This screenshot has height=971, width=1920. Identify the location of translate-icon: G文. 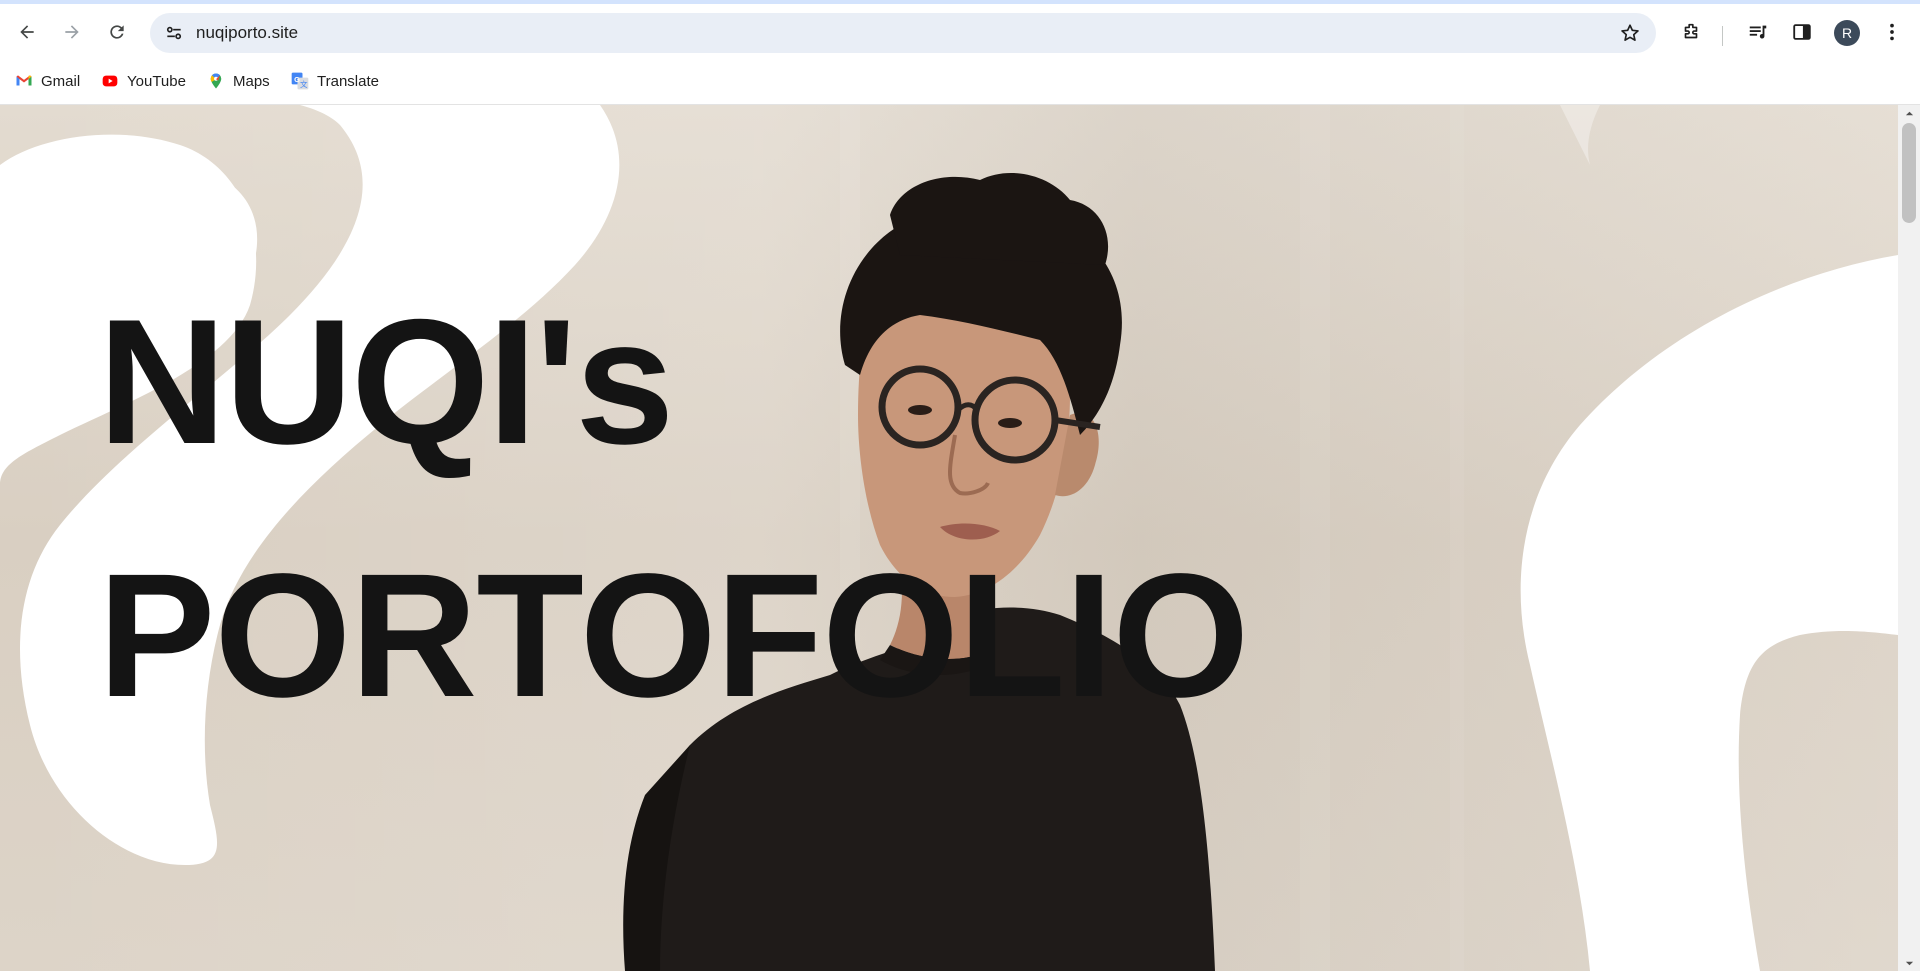
(300, 81).